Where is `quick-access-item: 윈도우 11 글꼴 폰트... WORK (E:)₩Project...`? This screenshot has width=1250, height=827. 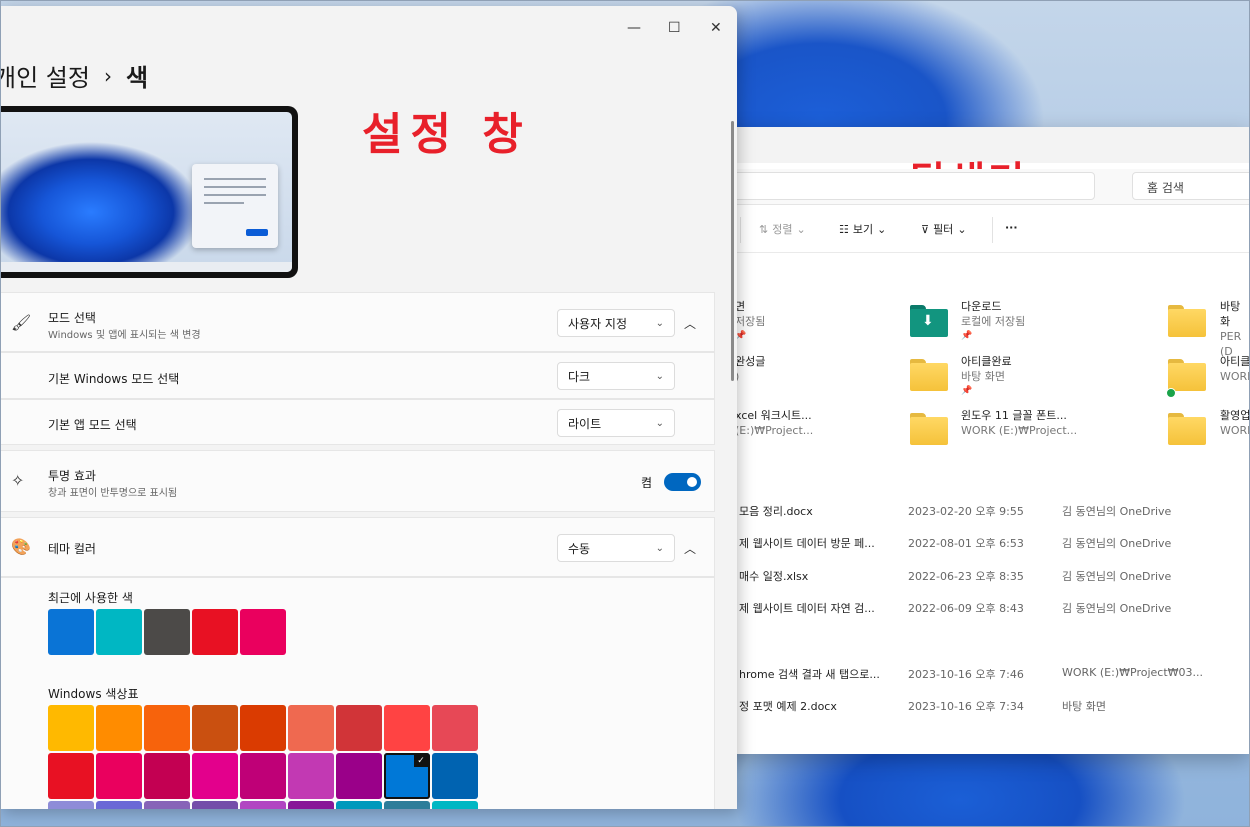
quick-access-item: 윈도우 11 글꼴 폰트... WORK (E:)₩Project... is located at coordinates (1019, 423).